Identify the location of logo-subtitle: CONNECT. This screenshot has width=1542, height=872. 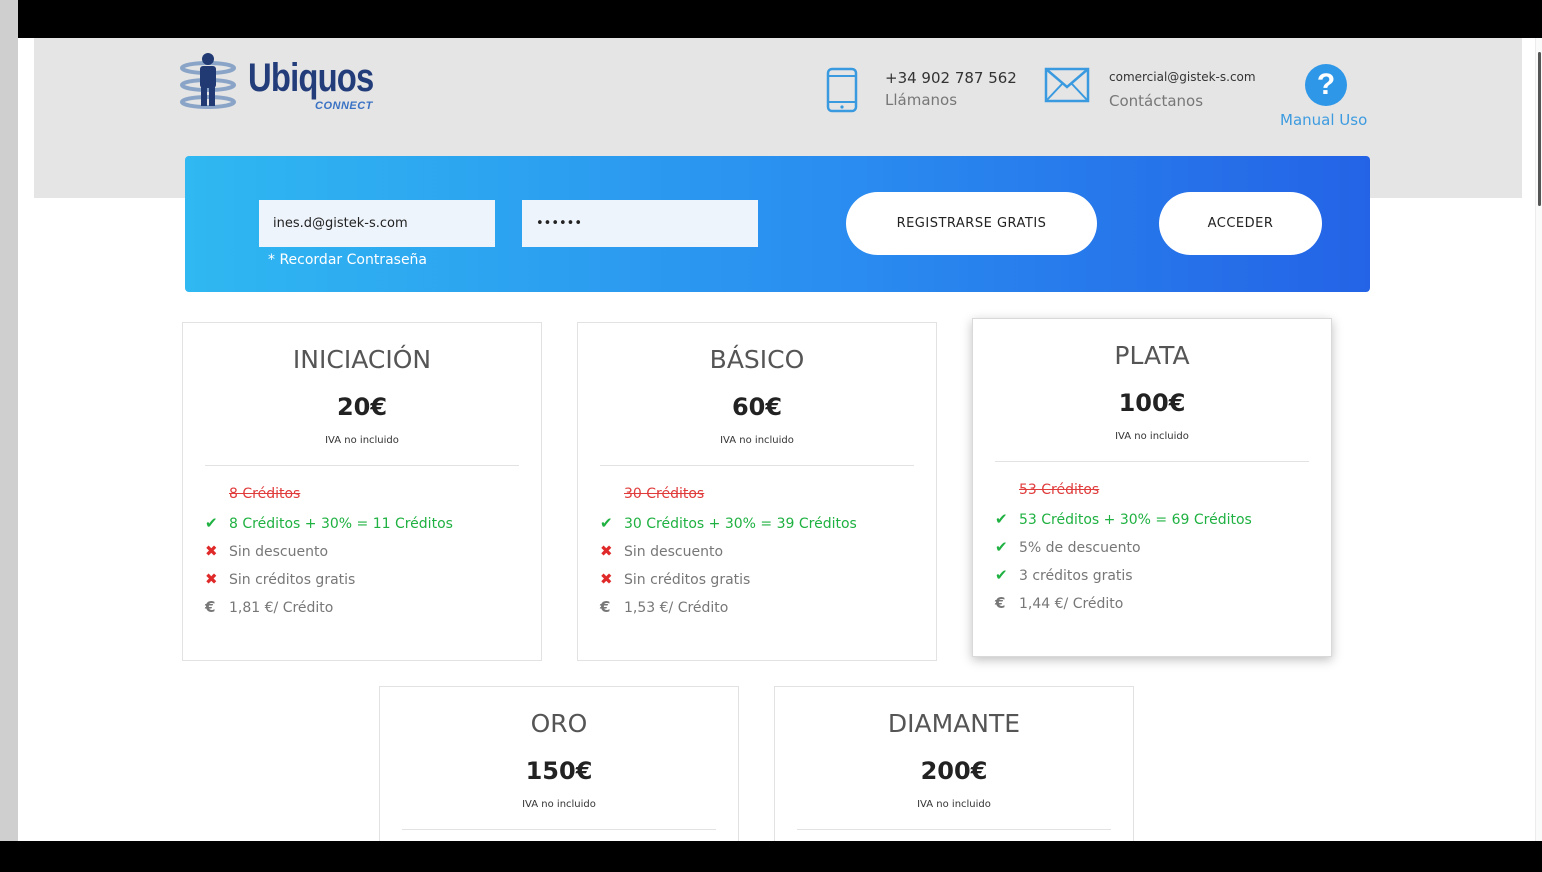
(344, 106).